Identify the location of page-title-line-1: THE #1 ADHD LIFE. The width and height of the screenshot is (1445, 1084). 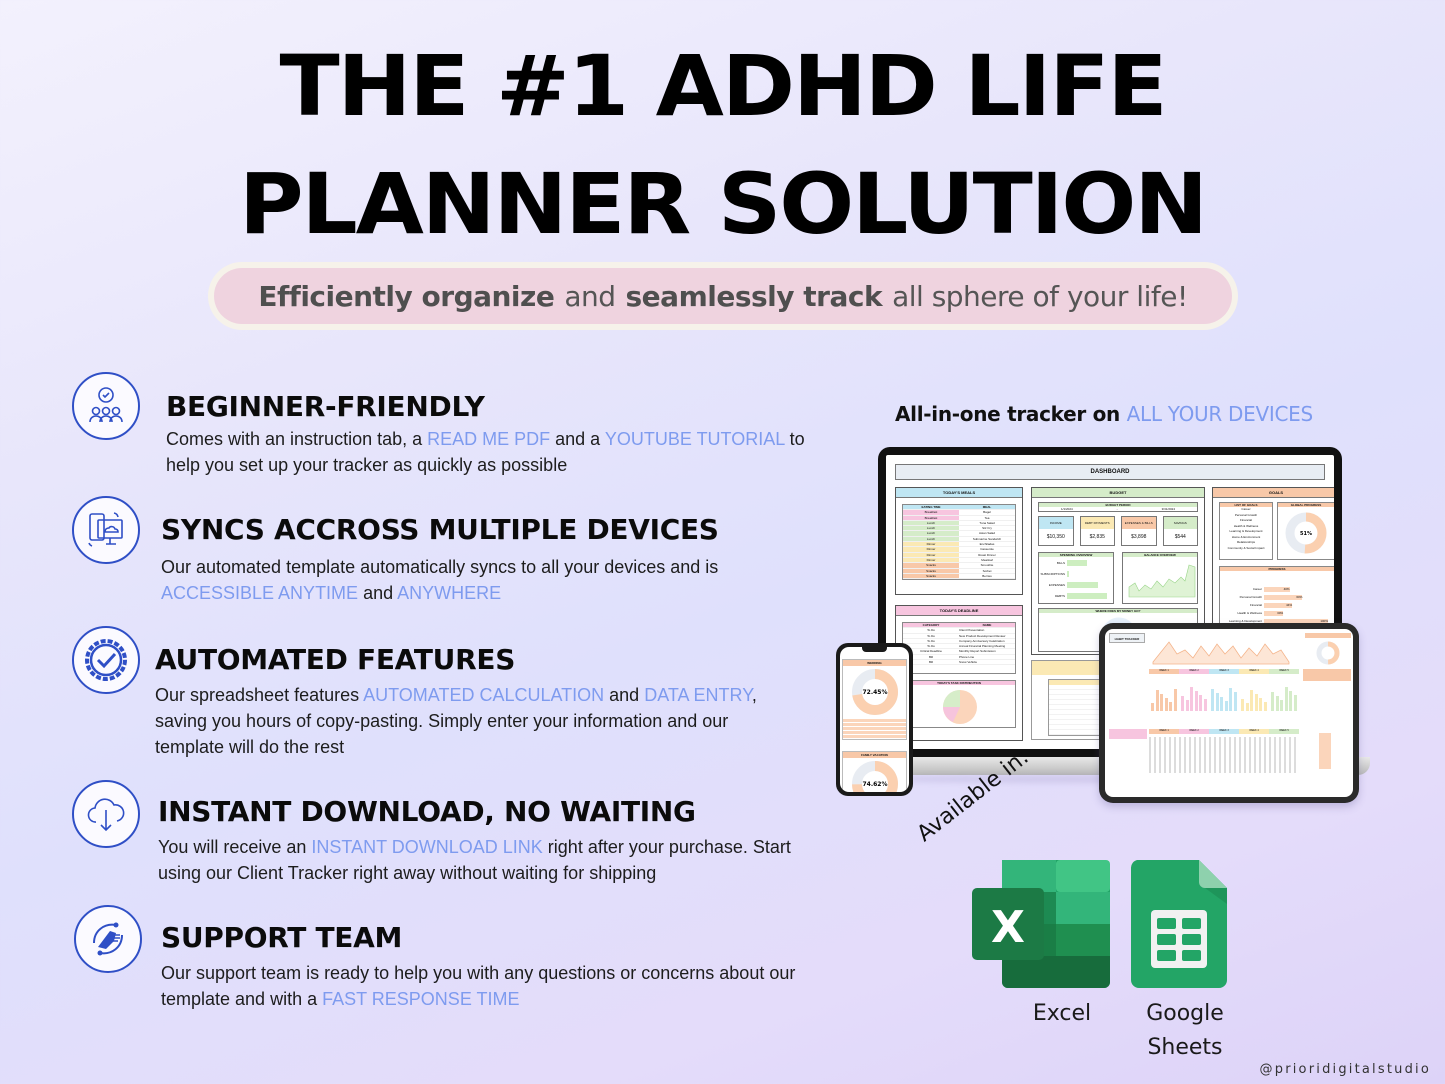
(723, 86).